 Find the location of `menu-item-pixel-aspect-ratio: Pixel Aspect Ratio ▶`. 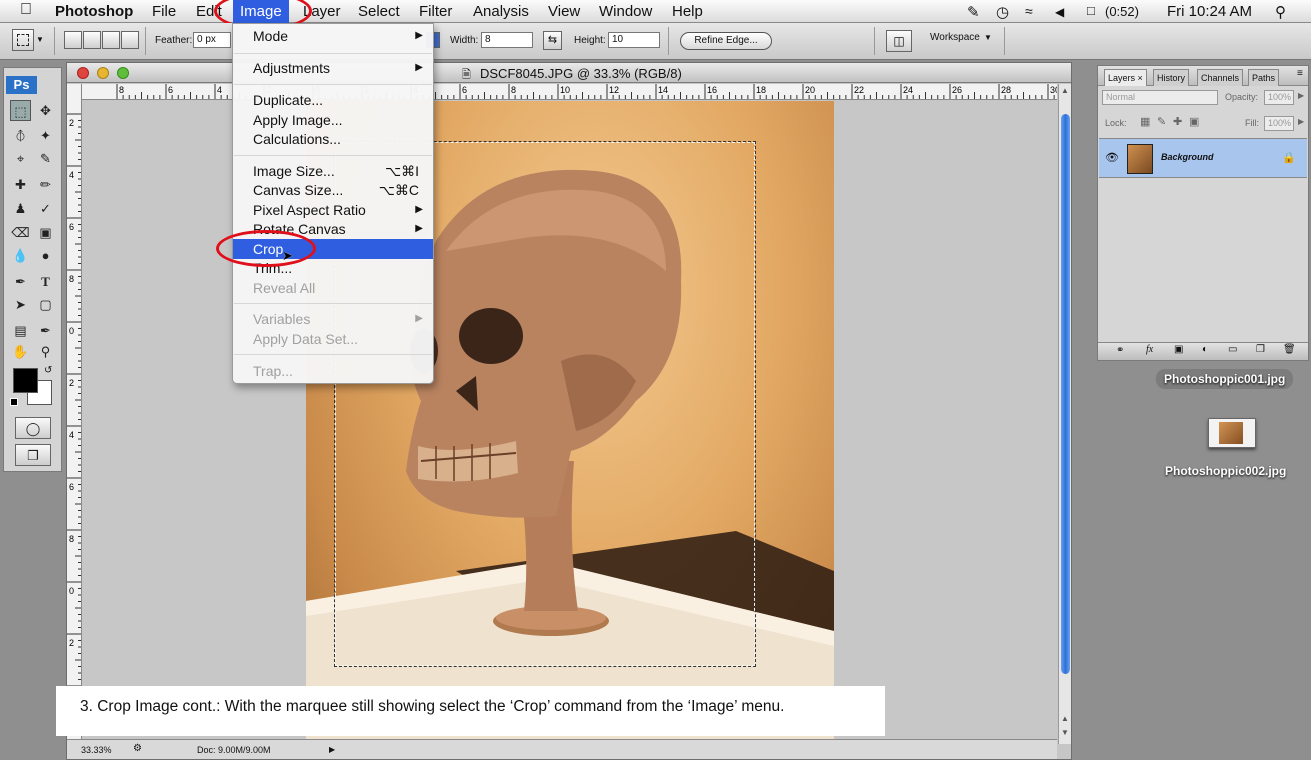

menu-item-pixel-aspect-ratio: Pixel Aspect Ratio ▶ is located at coordinates (333, 210).